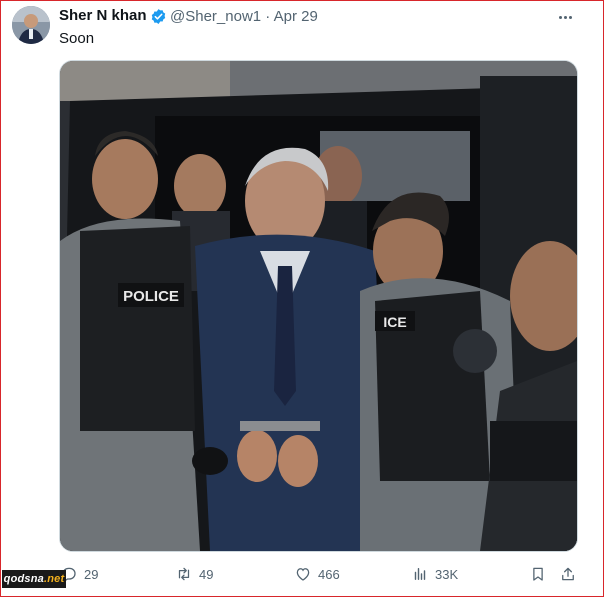 The height and width of the screenshot is (597, 604). What do you see at coordinates (103, 15) in the screenshot?
I see `author-name: Sher N khan` at bounding box center [103, 15].